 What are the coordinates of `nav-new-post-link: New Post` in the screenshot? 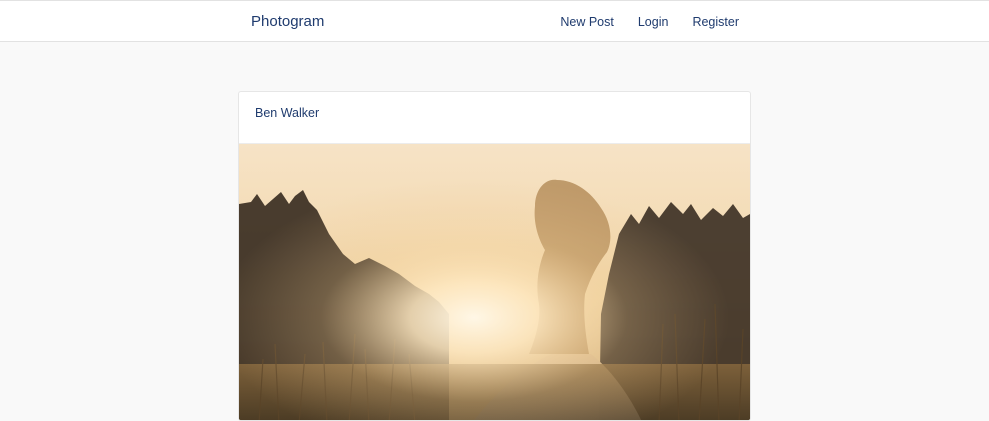 It's located at (587, 22).